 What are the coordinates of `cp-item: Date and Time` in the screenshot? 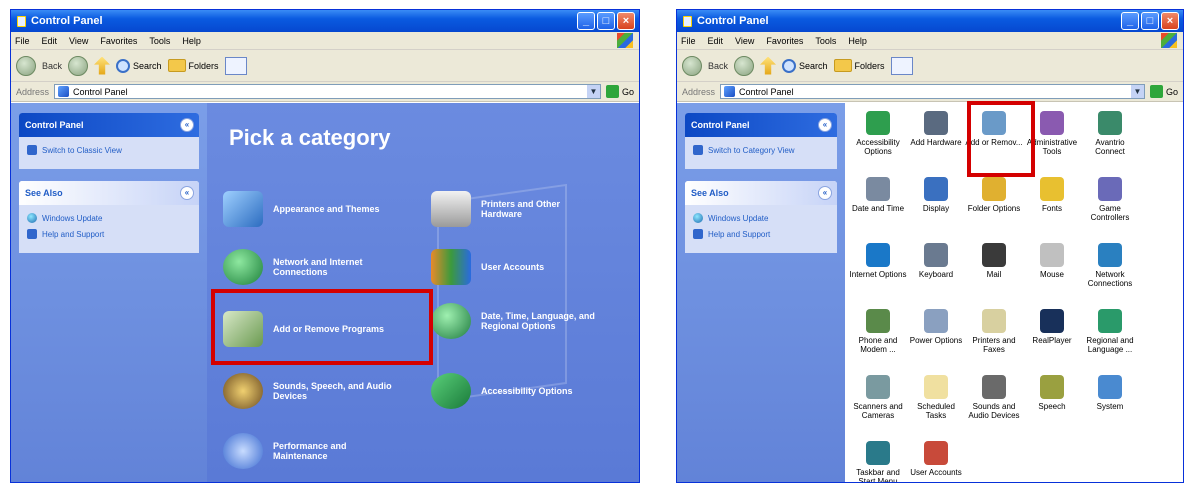 It's located at (878, 204).